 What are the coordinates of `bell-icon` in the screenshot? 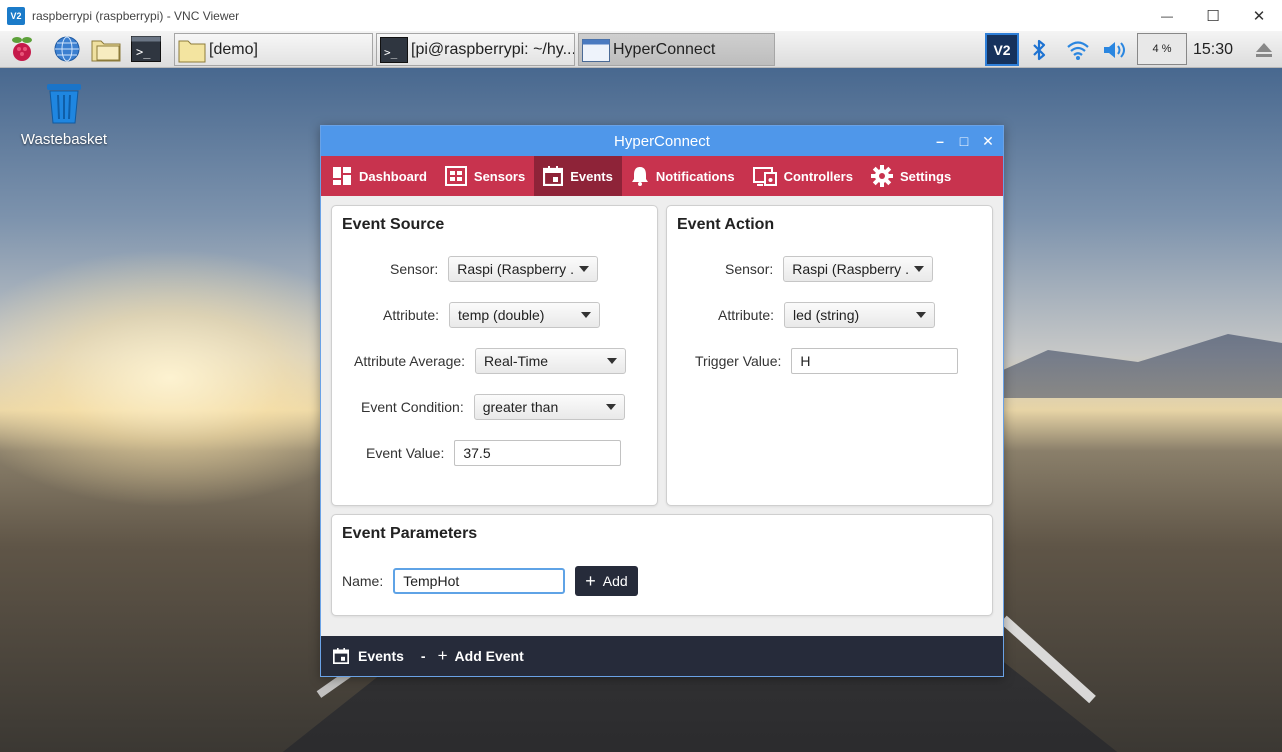 It's located at (639, 176).